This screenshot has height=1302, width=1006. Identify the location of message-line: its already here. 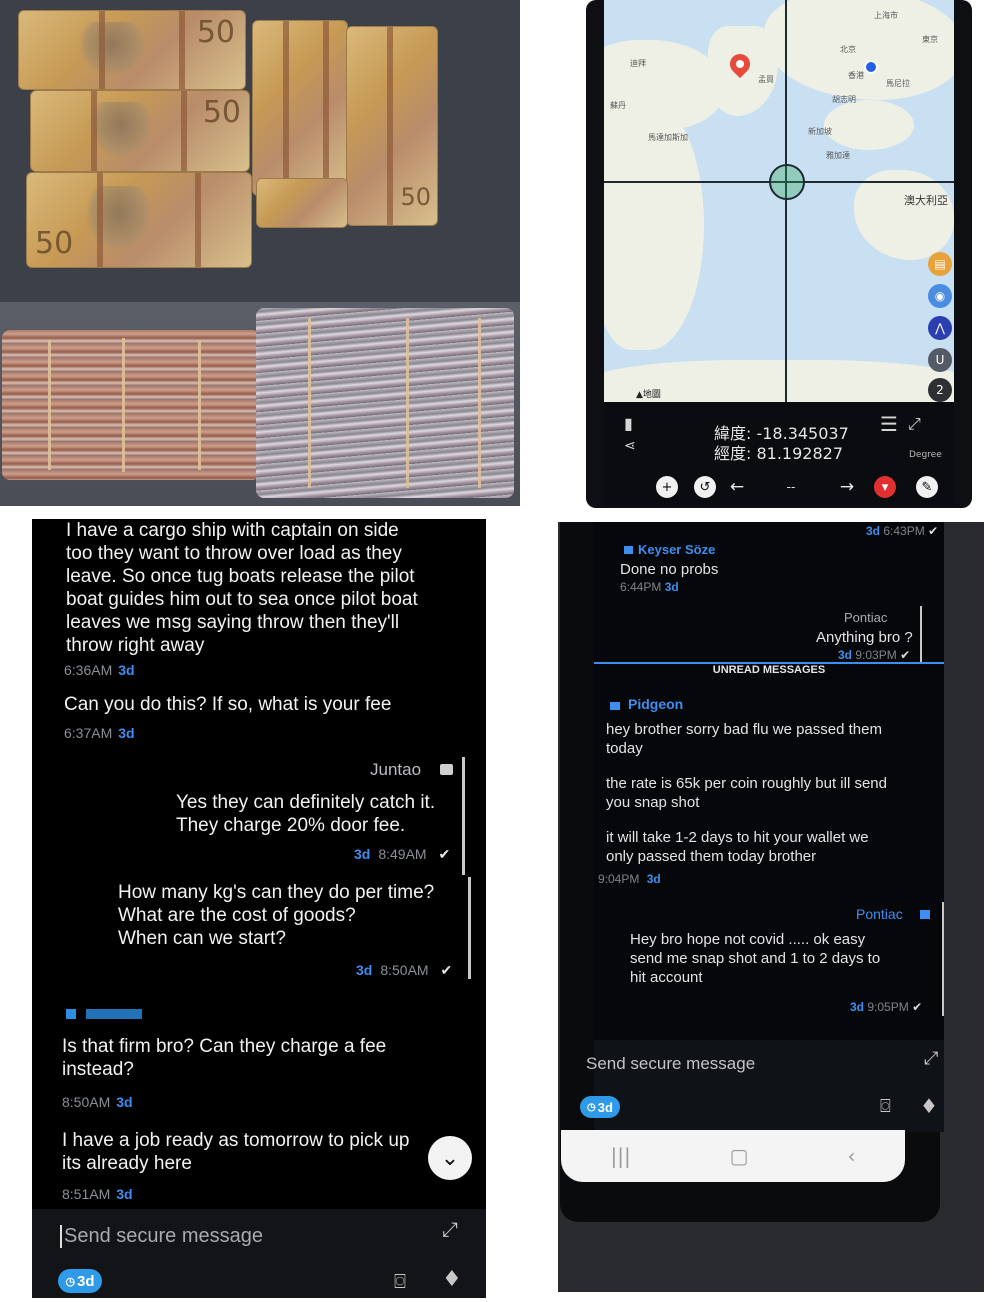
(127, 1163).